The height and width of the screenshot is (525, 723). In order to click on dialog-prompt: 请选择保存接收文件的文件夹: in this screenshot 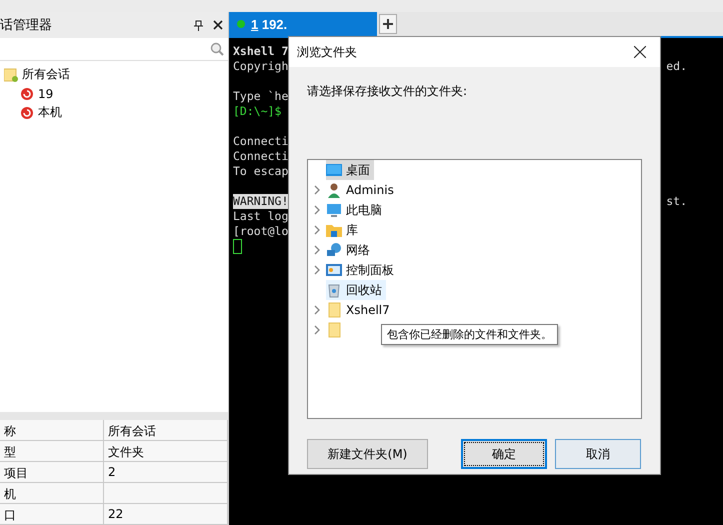, I will do `click(387, 91)`.